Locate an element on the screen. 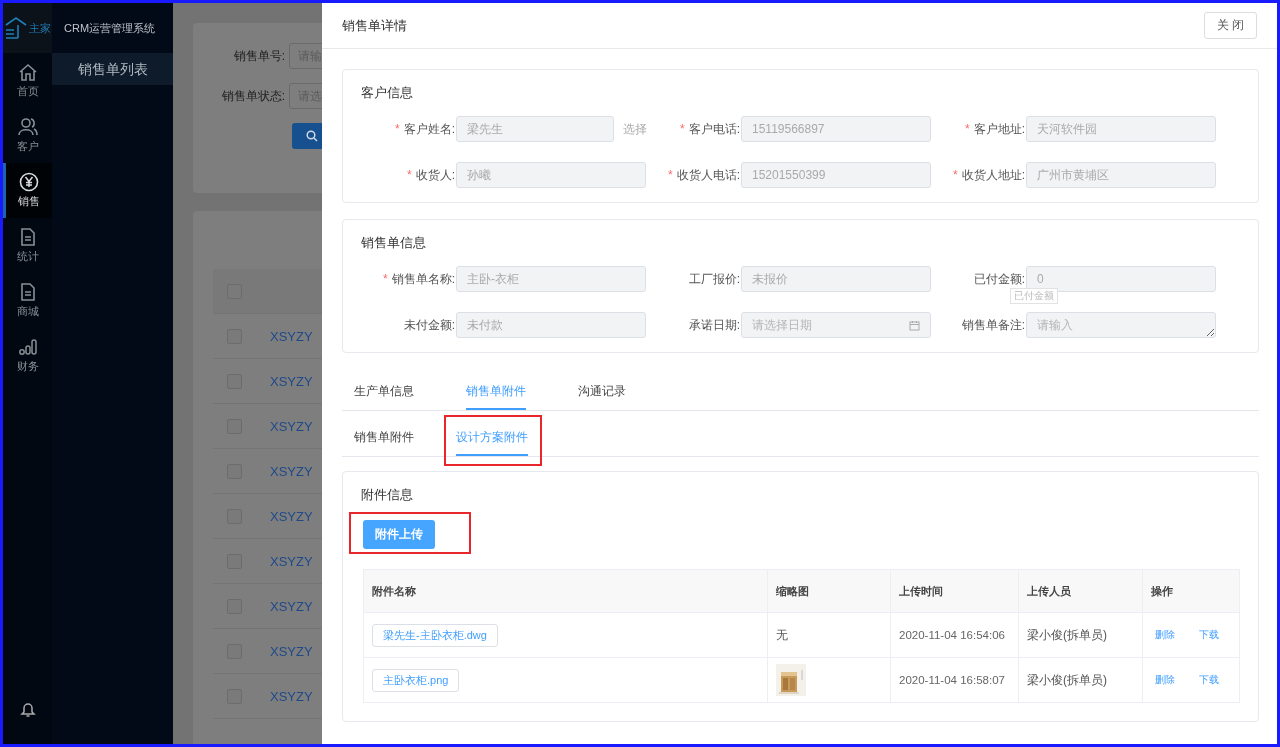 This screenshot has width=1280, height=747. field-label: 客户姓名: is located at coordinates (429, 129).